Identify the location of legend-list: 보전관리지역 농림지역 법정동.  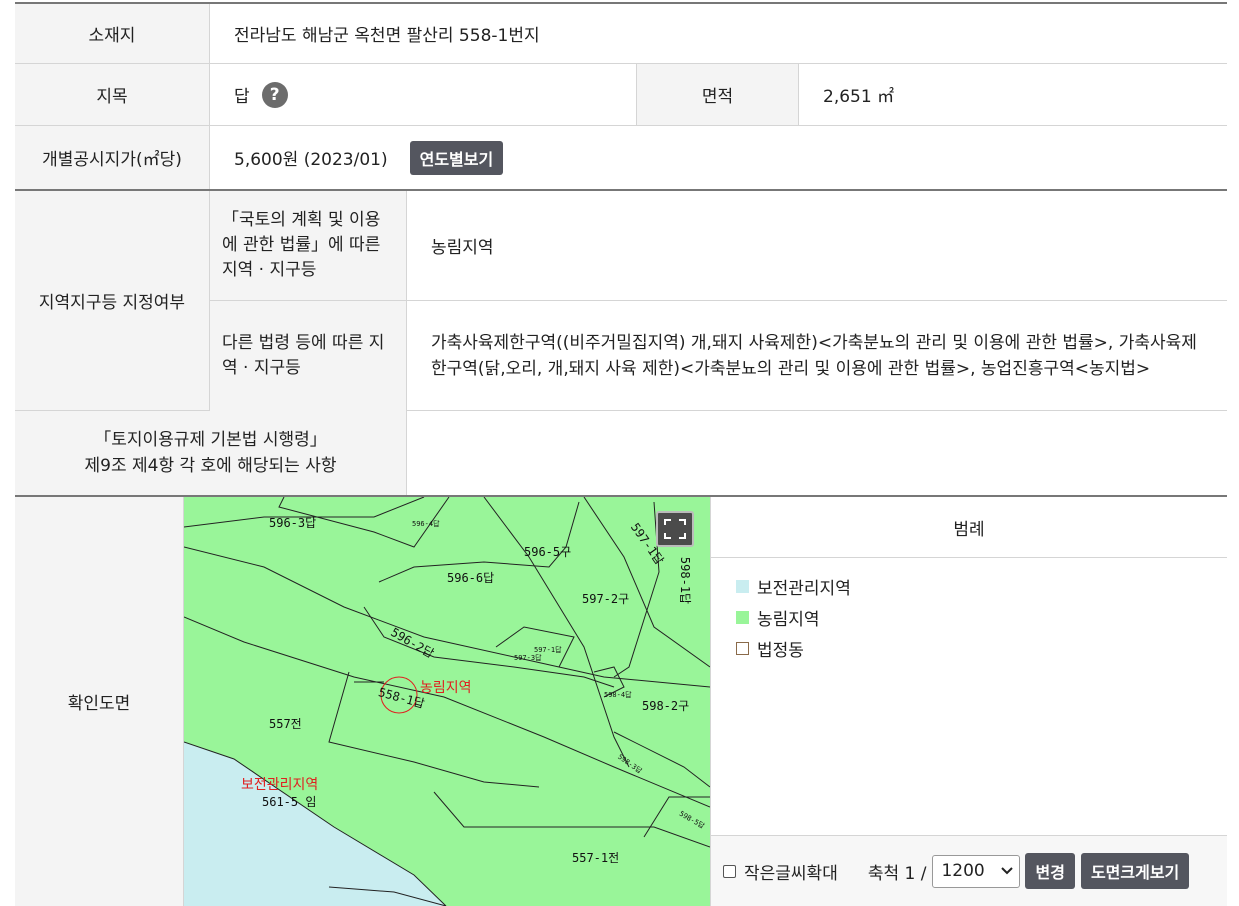
(969, 609).